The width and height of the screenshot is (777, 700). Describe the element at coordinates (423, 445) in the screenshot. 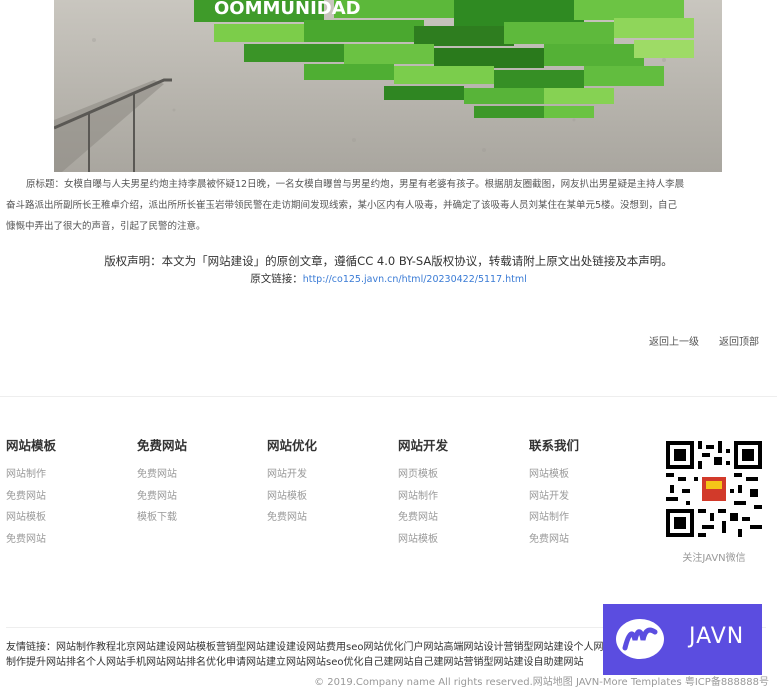

I see `footer-column-title: 网站开发` at that location.